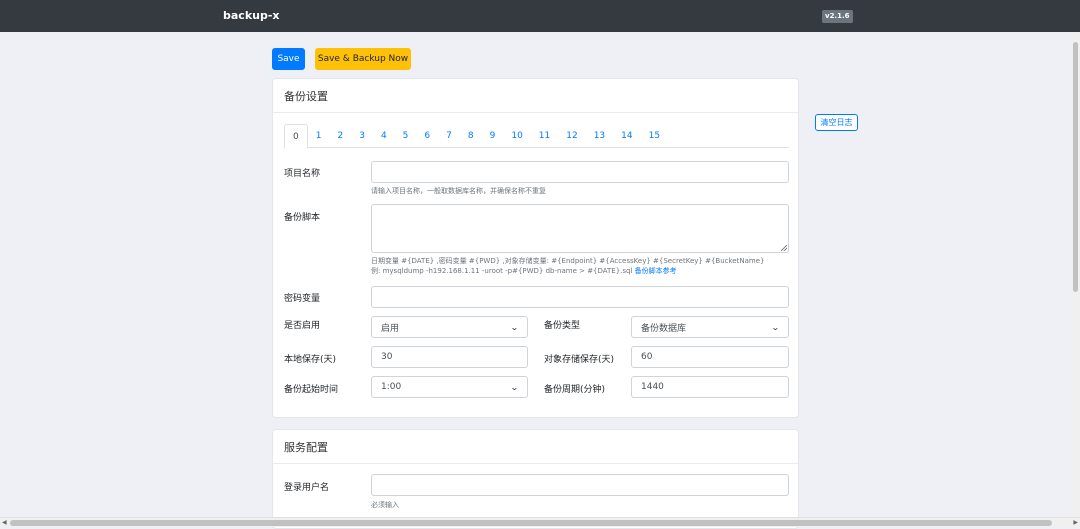 This screenshot has width=1080, height=529. Describe the element at coordinates (427, 136) in the screenshot. I see `tab-6: 6` at that location.